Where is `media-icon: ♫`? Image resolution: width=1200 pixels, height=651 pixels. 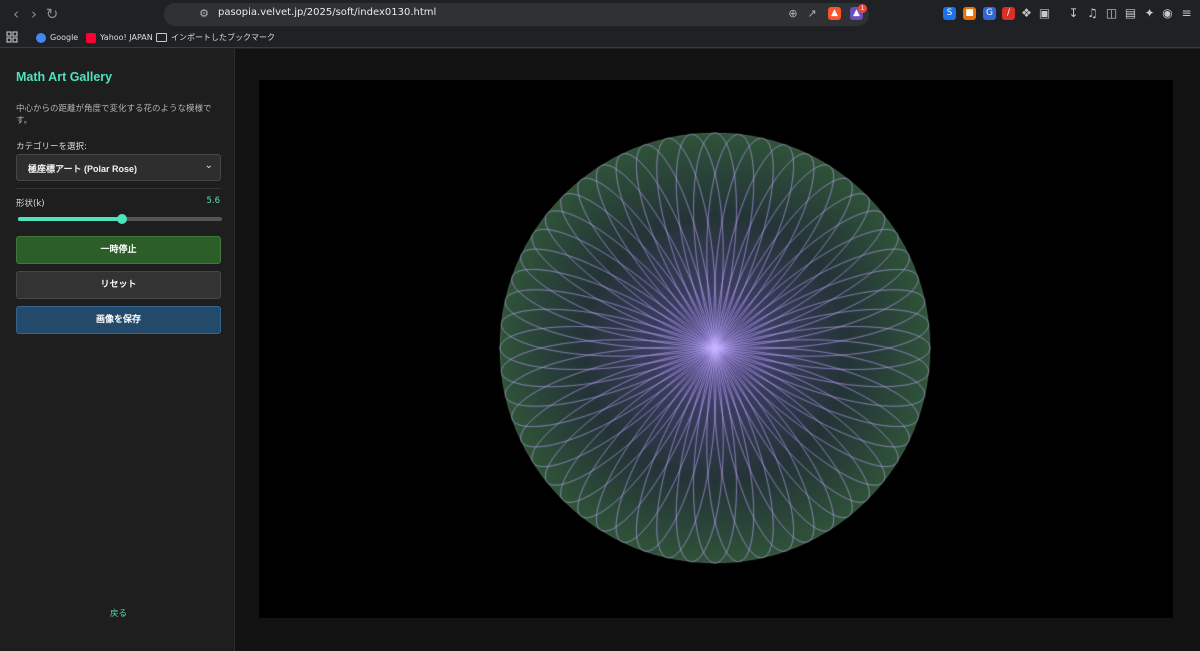
media-icon: ♫ is located at coordinates (1092, 13).